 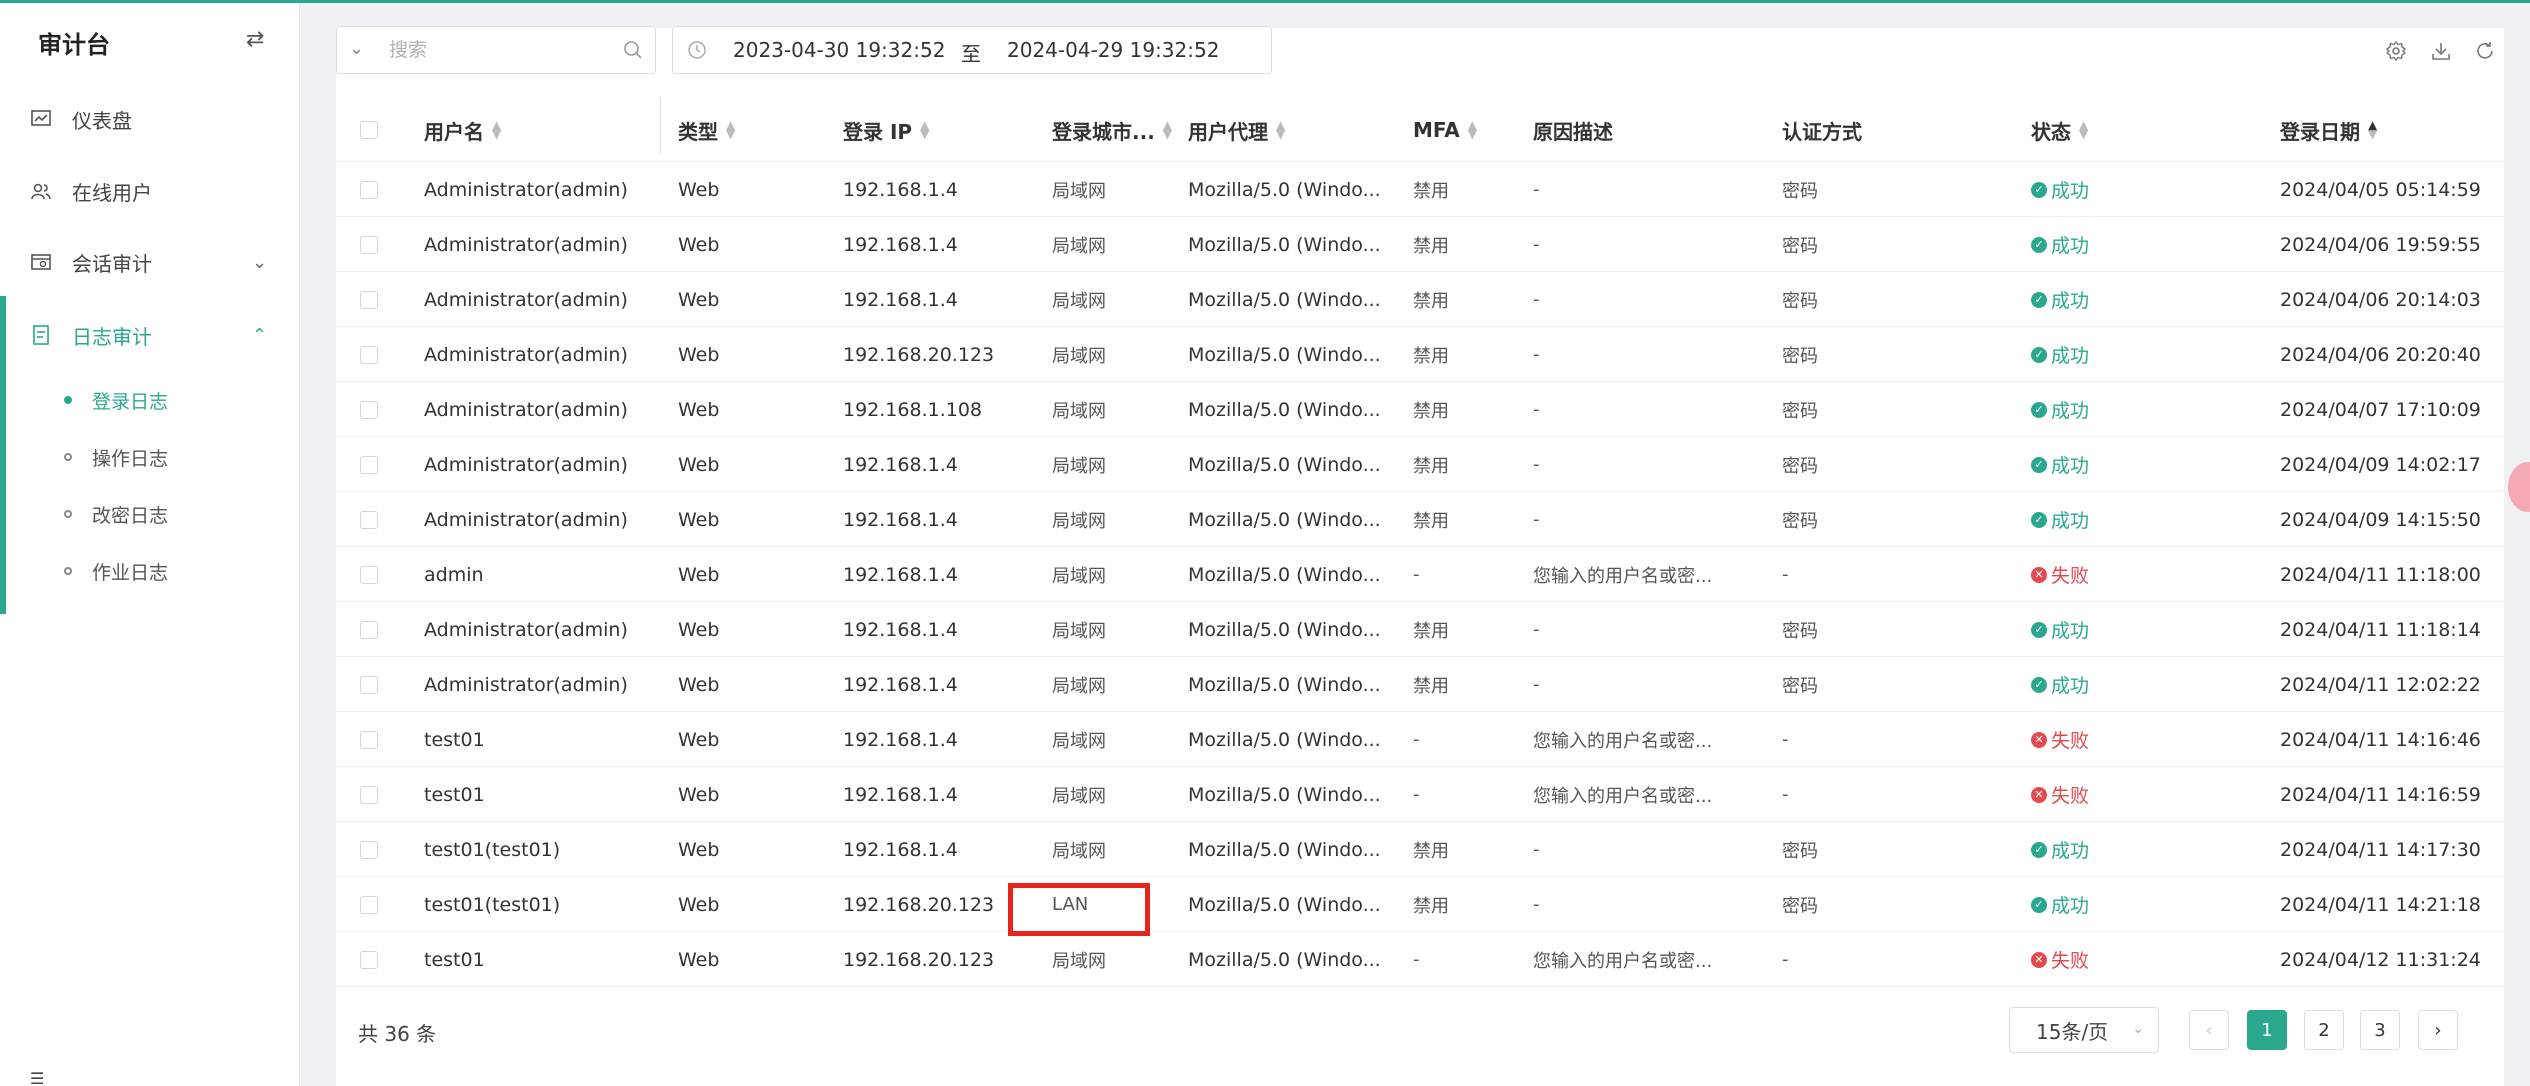 I want to click on collapse-menu-icon: ☰, so click(x=37, y=1077).